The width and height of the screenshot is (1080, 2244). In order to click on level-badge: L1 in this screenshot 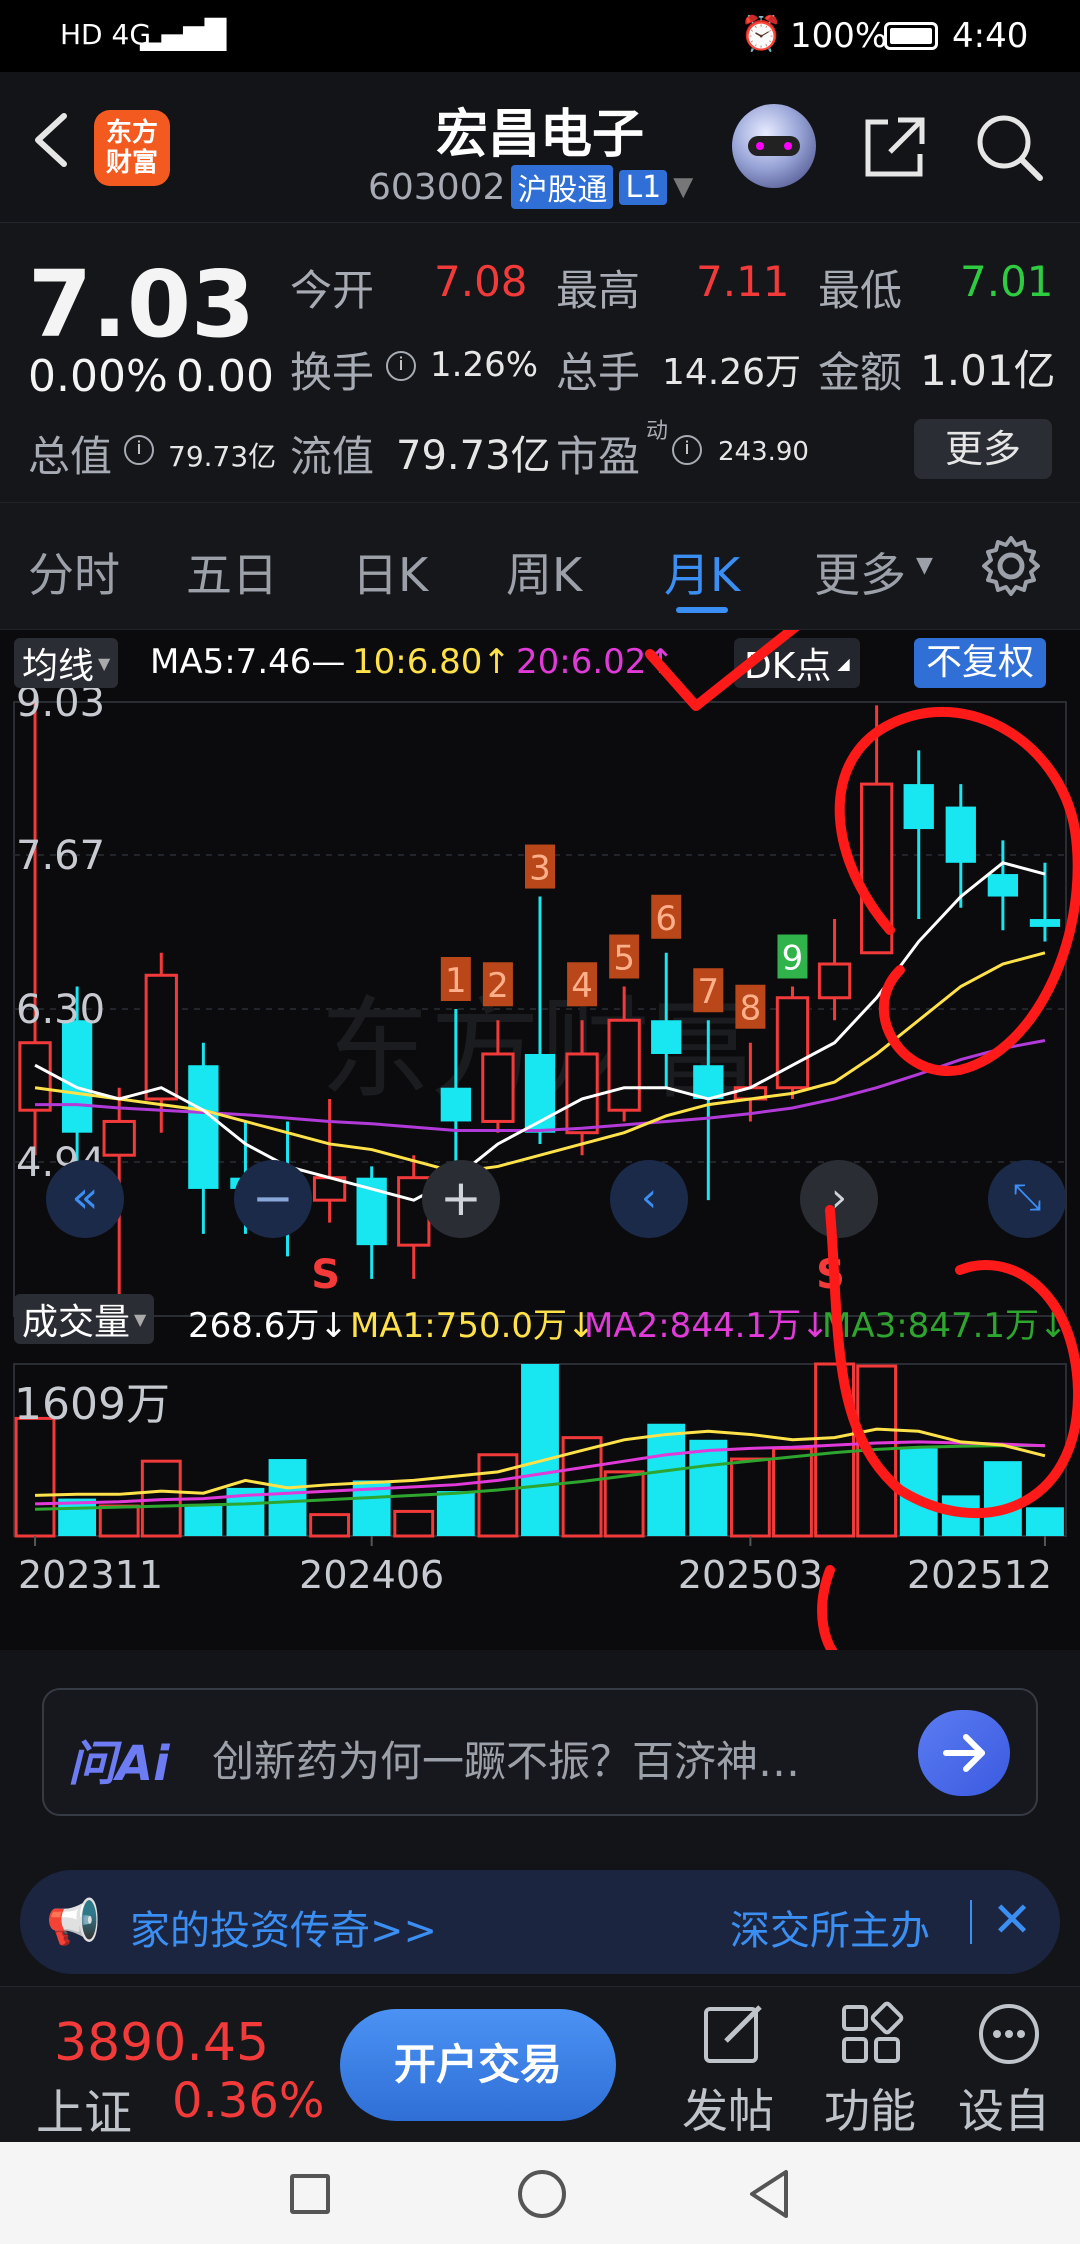, I will do `click(643, 187)`.